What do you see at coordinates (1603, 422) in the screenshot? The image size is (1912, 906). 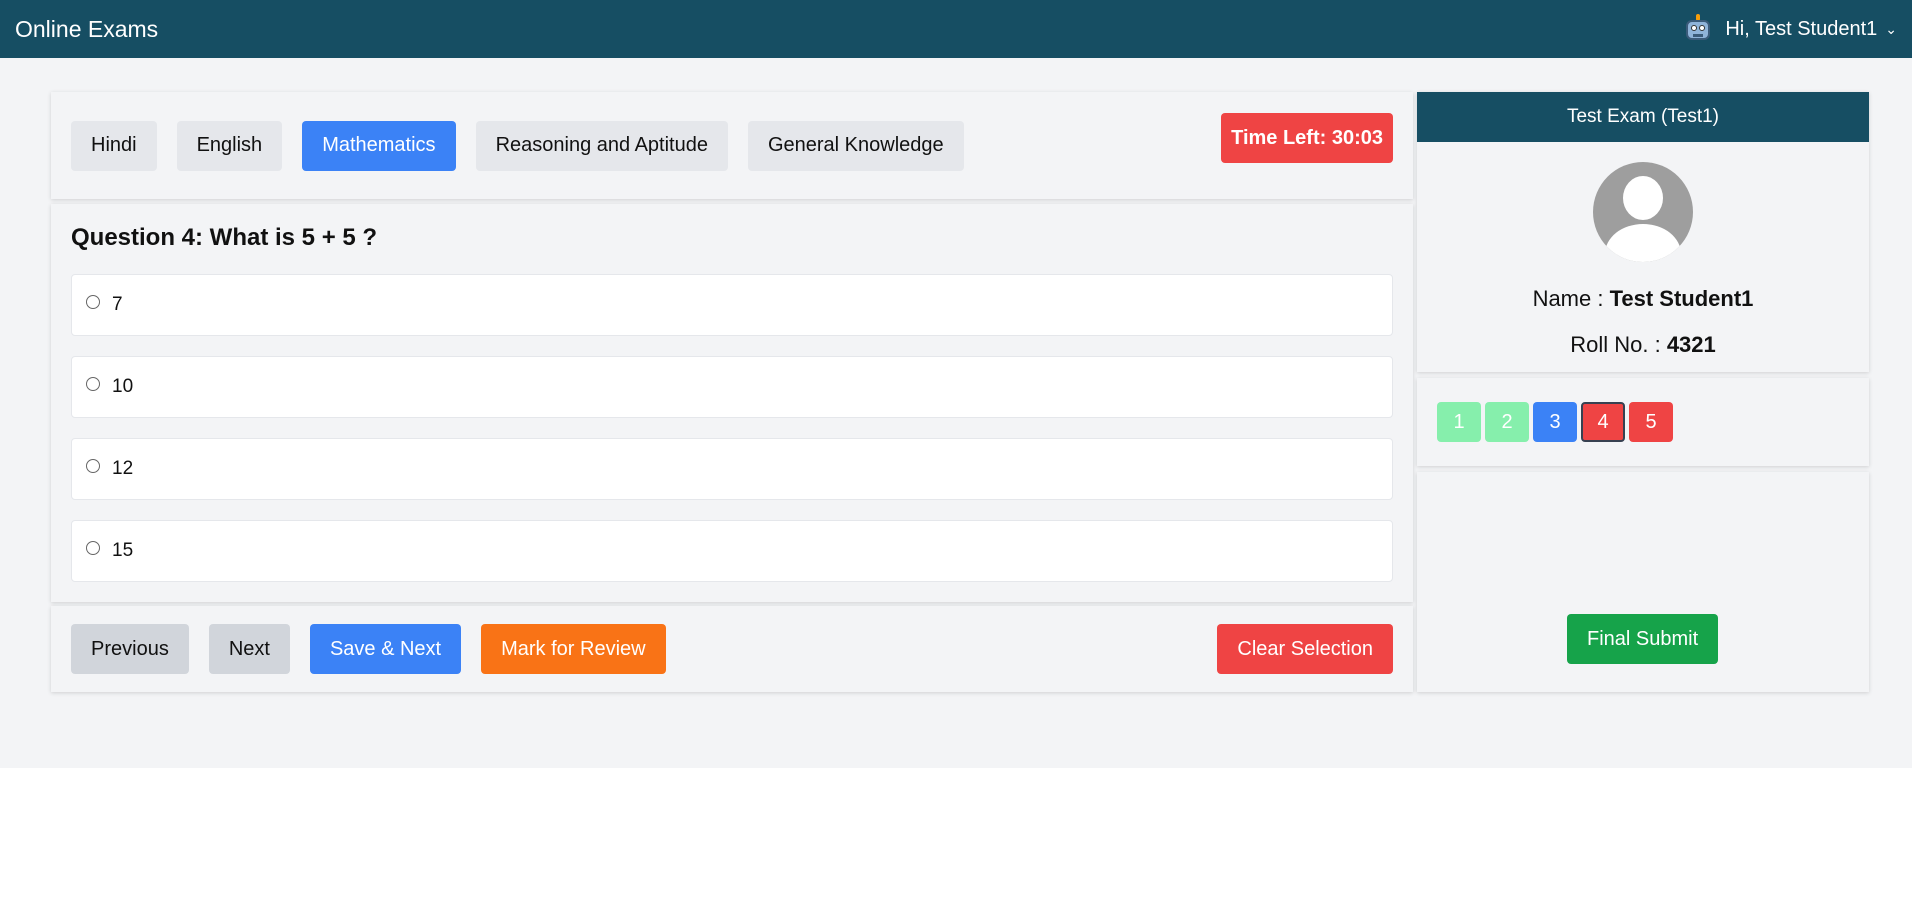 I see `question-number-4: 4` at bounding box center [1603, 422].